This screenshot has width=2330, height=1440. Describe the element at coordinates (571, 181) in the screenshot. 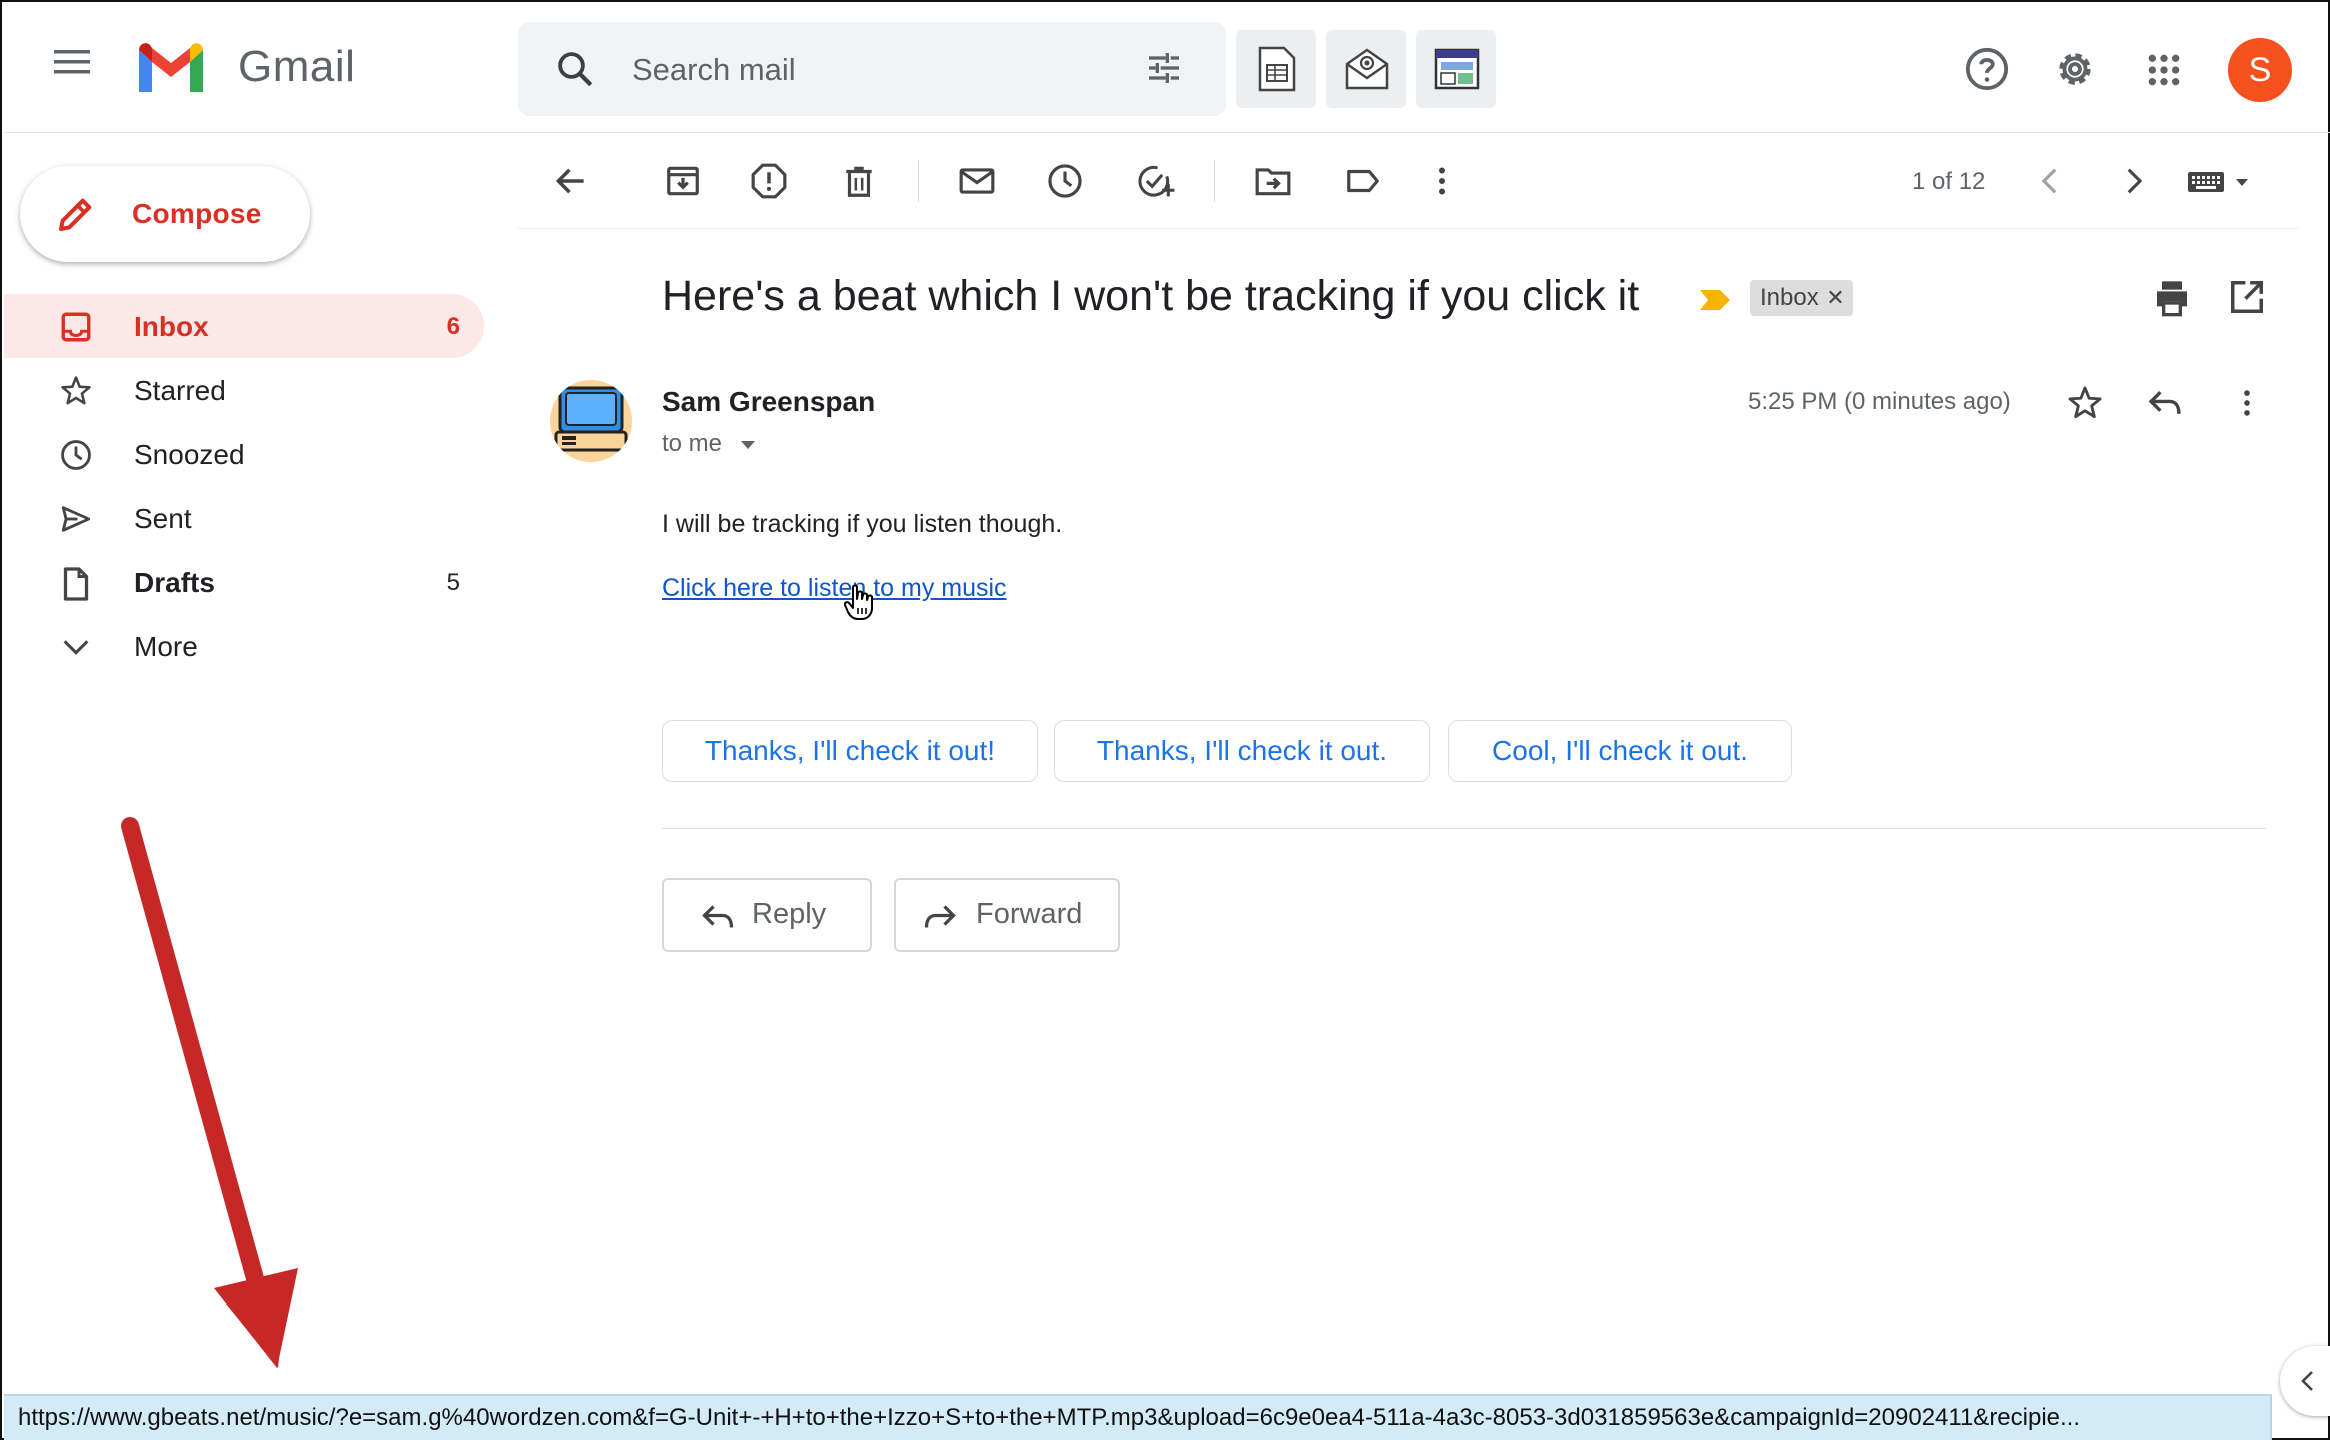

I see `back-arrow-icon` at that location.